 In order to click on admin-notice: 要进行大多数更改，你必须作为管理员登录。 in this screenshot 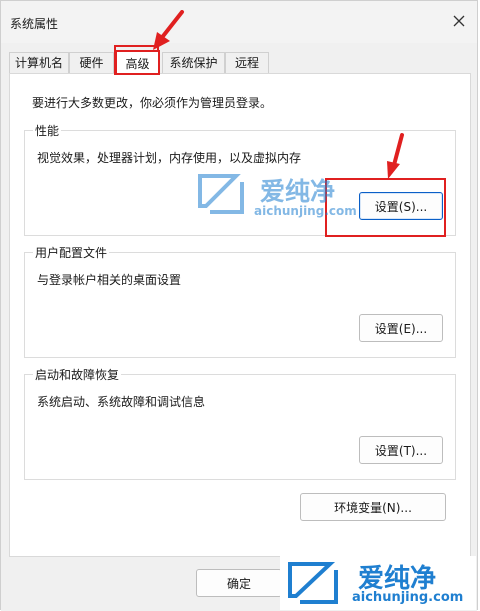, I will do `click(152, 103)`.